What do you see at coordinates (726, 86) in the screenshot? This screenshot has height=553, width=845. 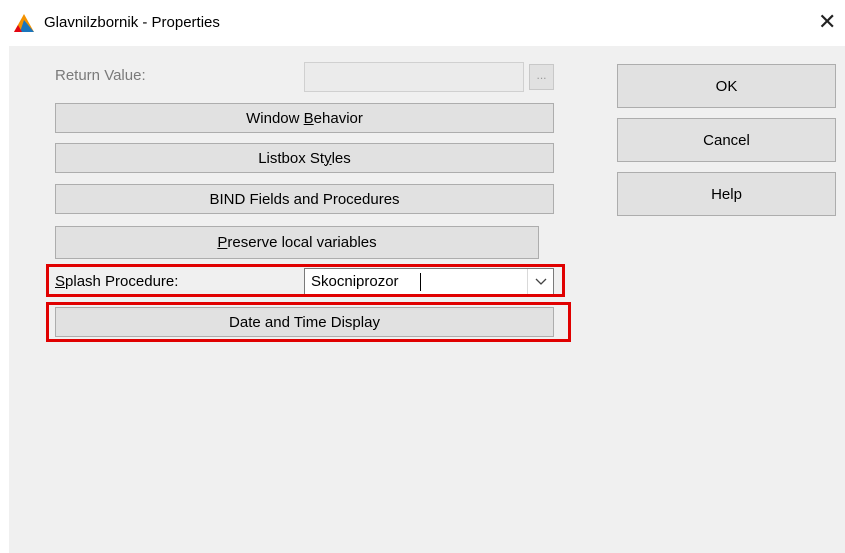 I see `ok-button: OK` at bounding box center [726, 86].